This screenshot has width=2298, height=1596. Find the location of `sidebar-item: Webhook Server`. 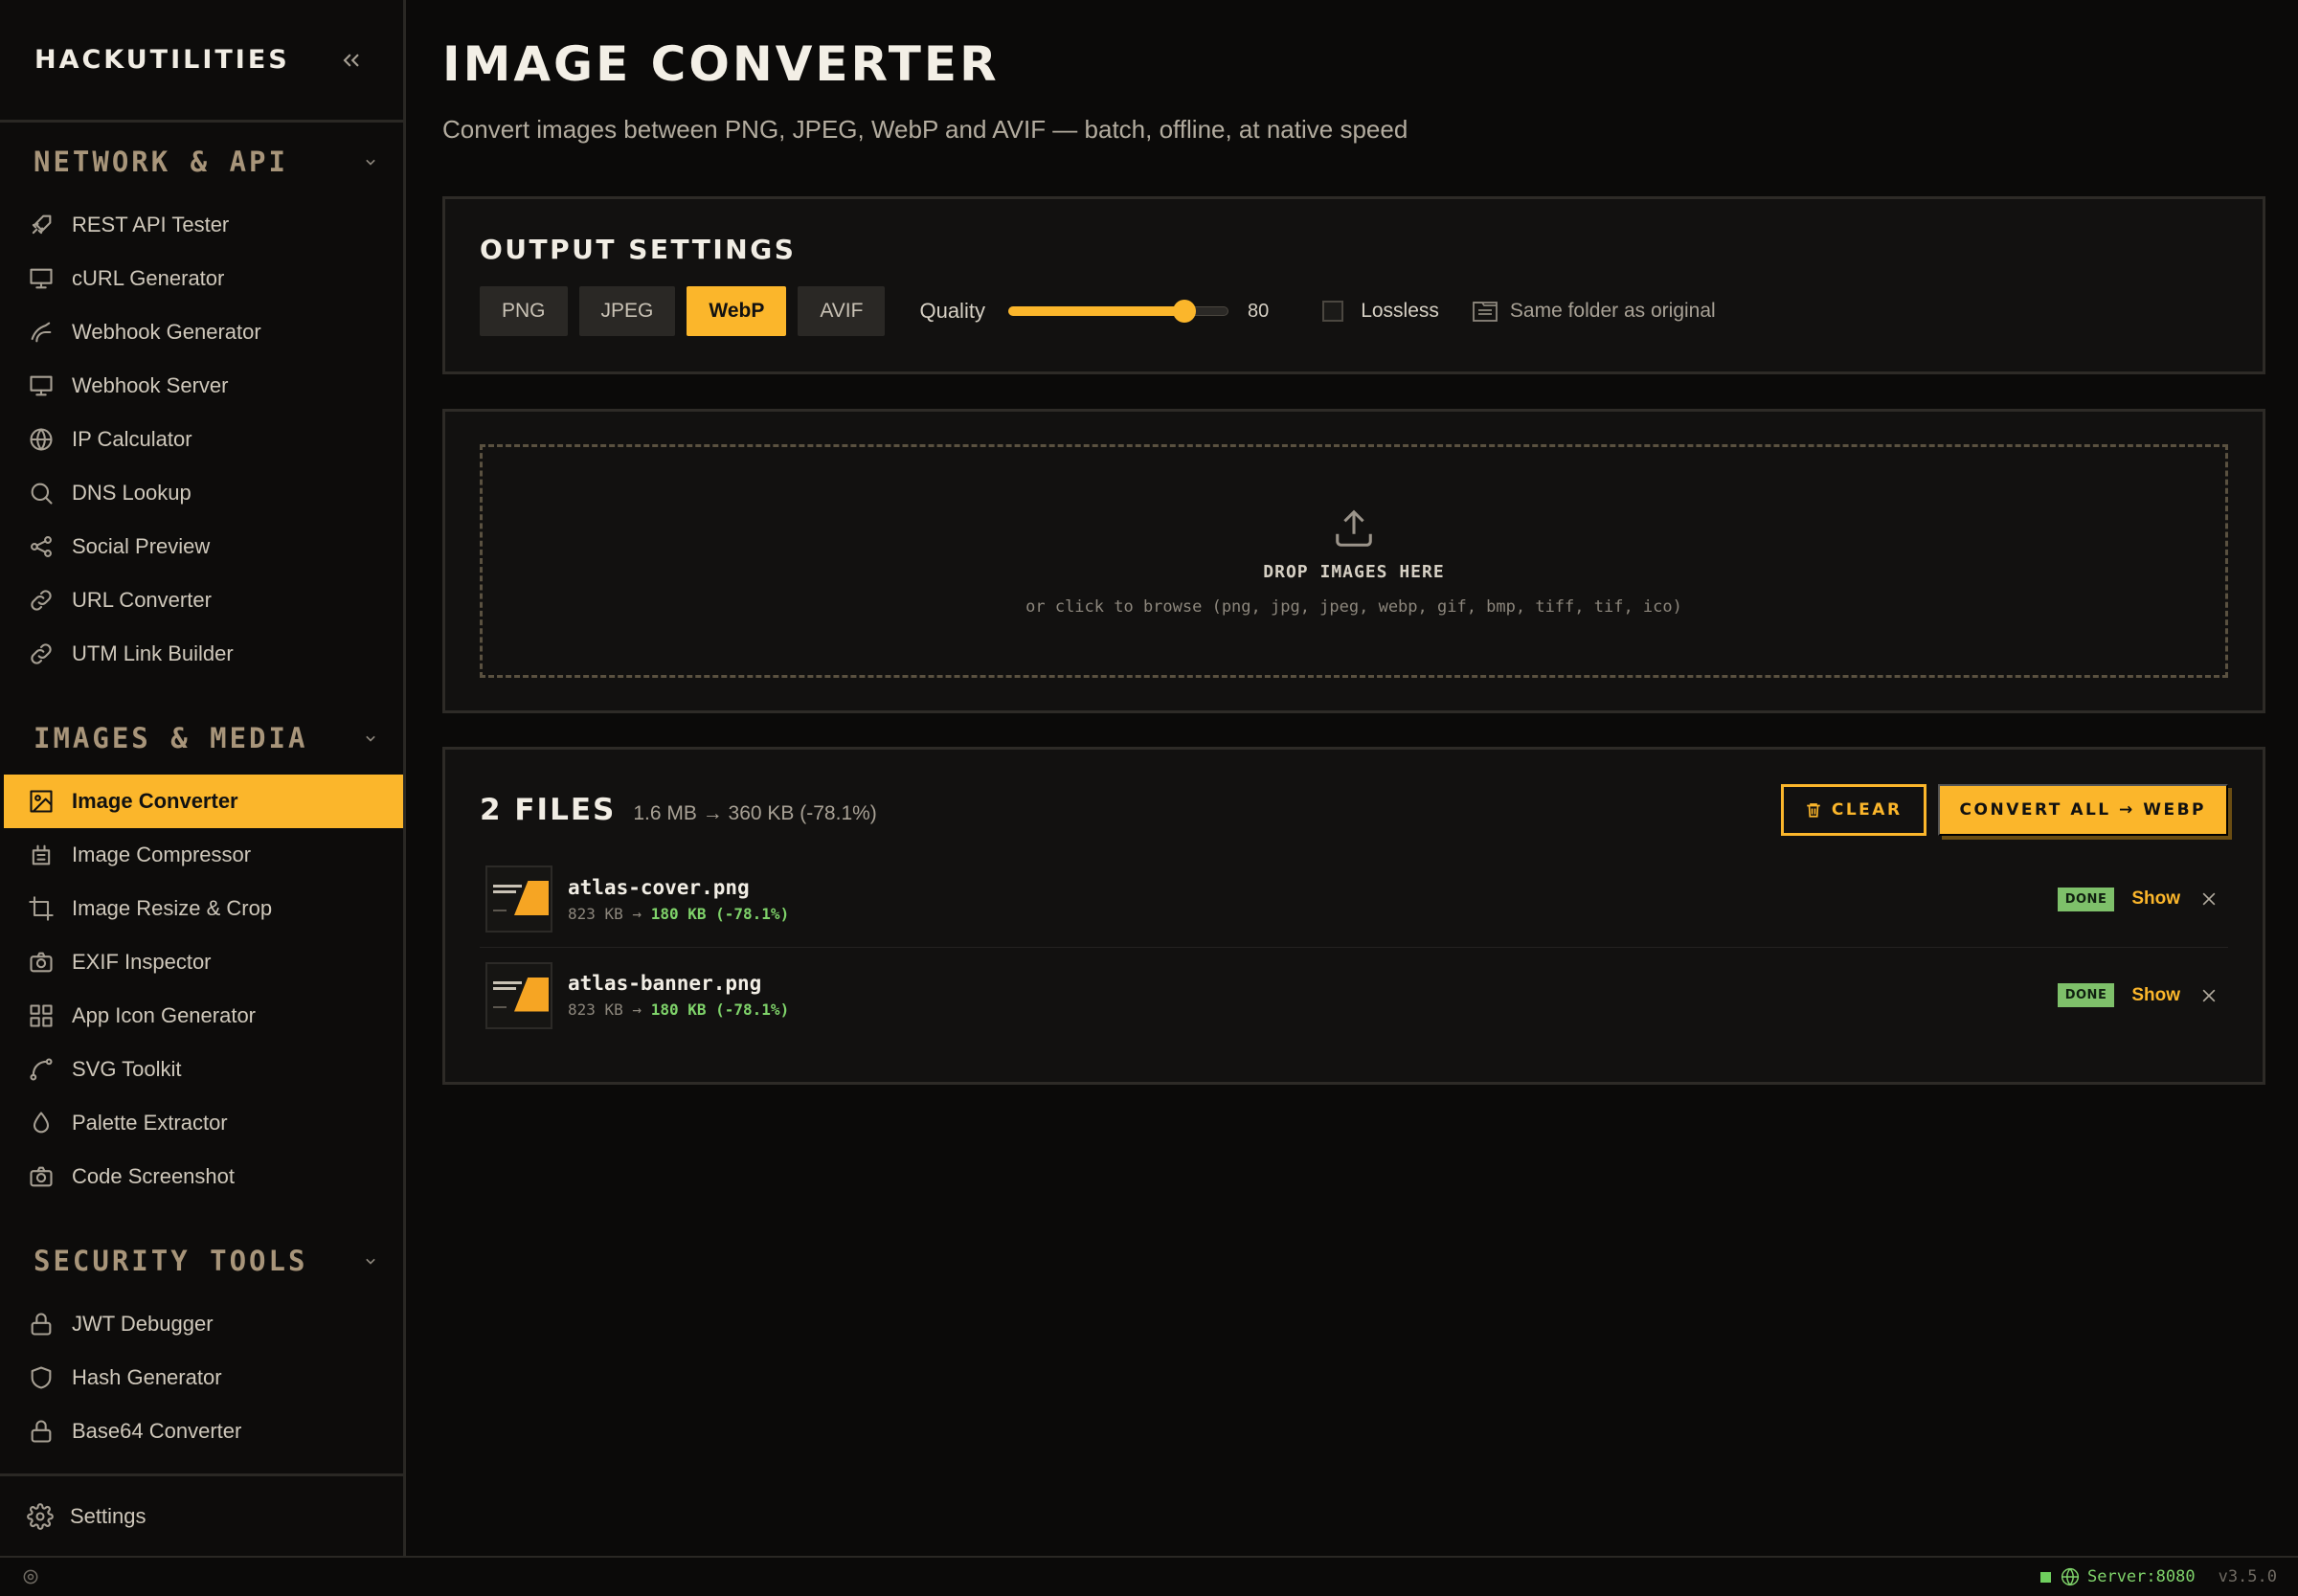

sidebar-item: Webhook Server is located at coordinates (202, 386).